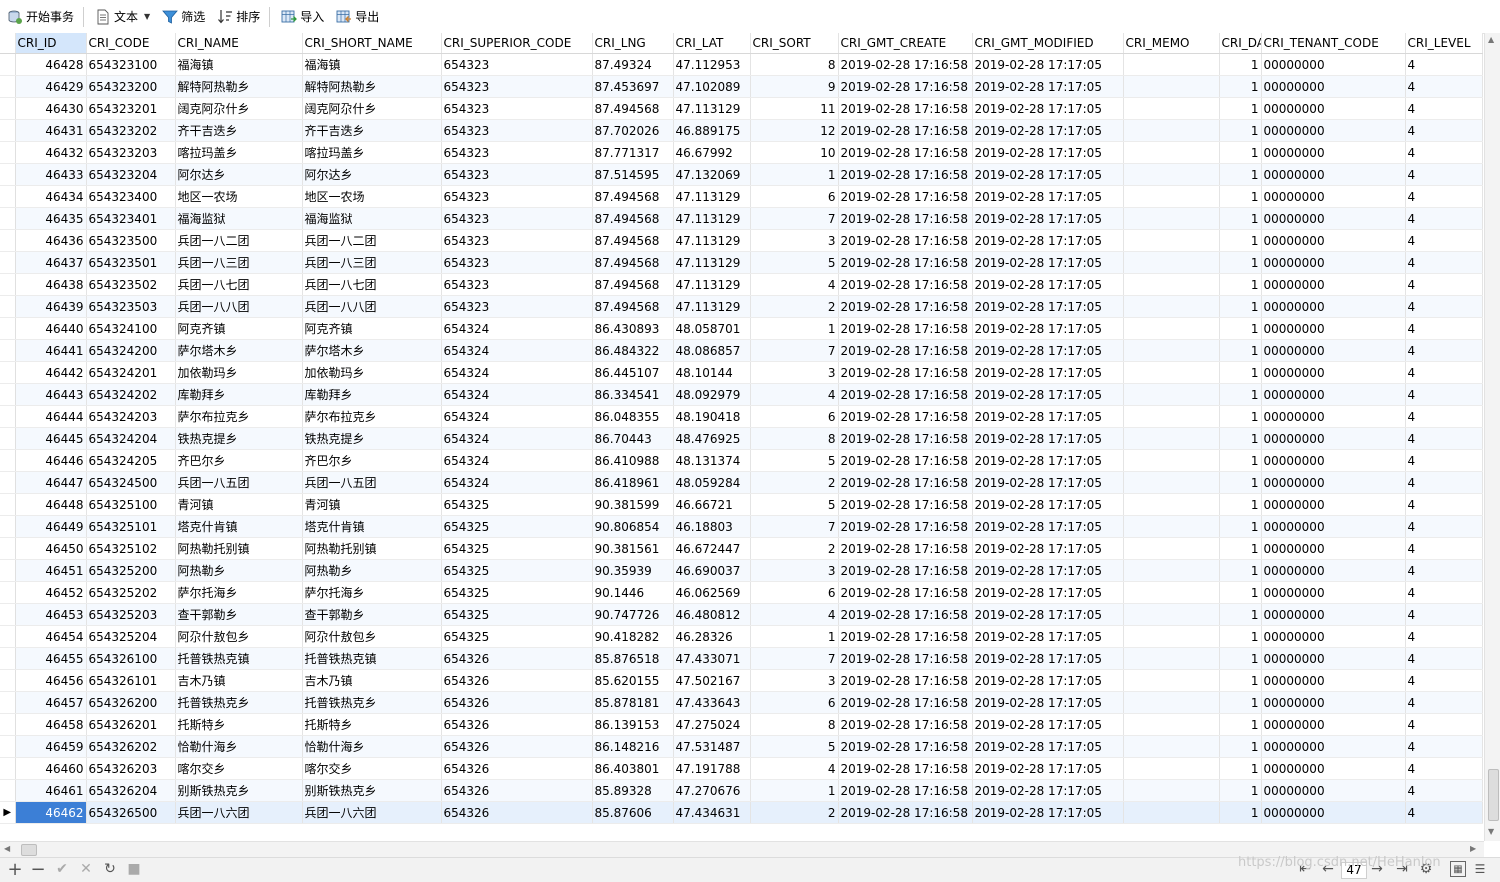 This screenshot has width=1500, height=882. What do you see at coordinates (712, 636) in the screenshot?
I see `cell-cri-lat: 46.28326` at bounding box center [712, 636].